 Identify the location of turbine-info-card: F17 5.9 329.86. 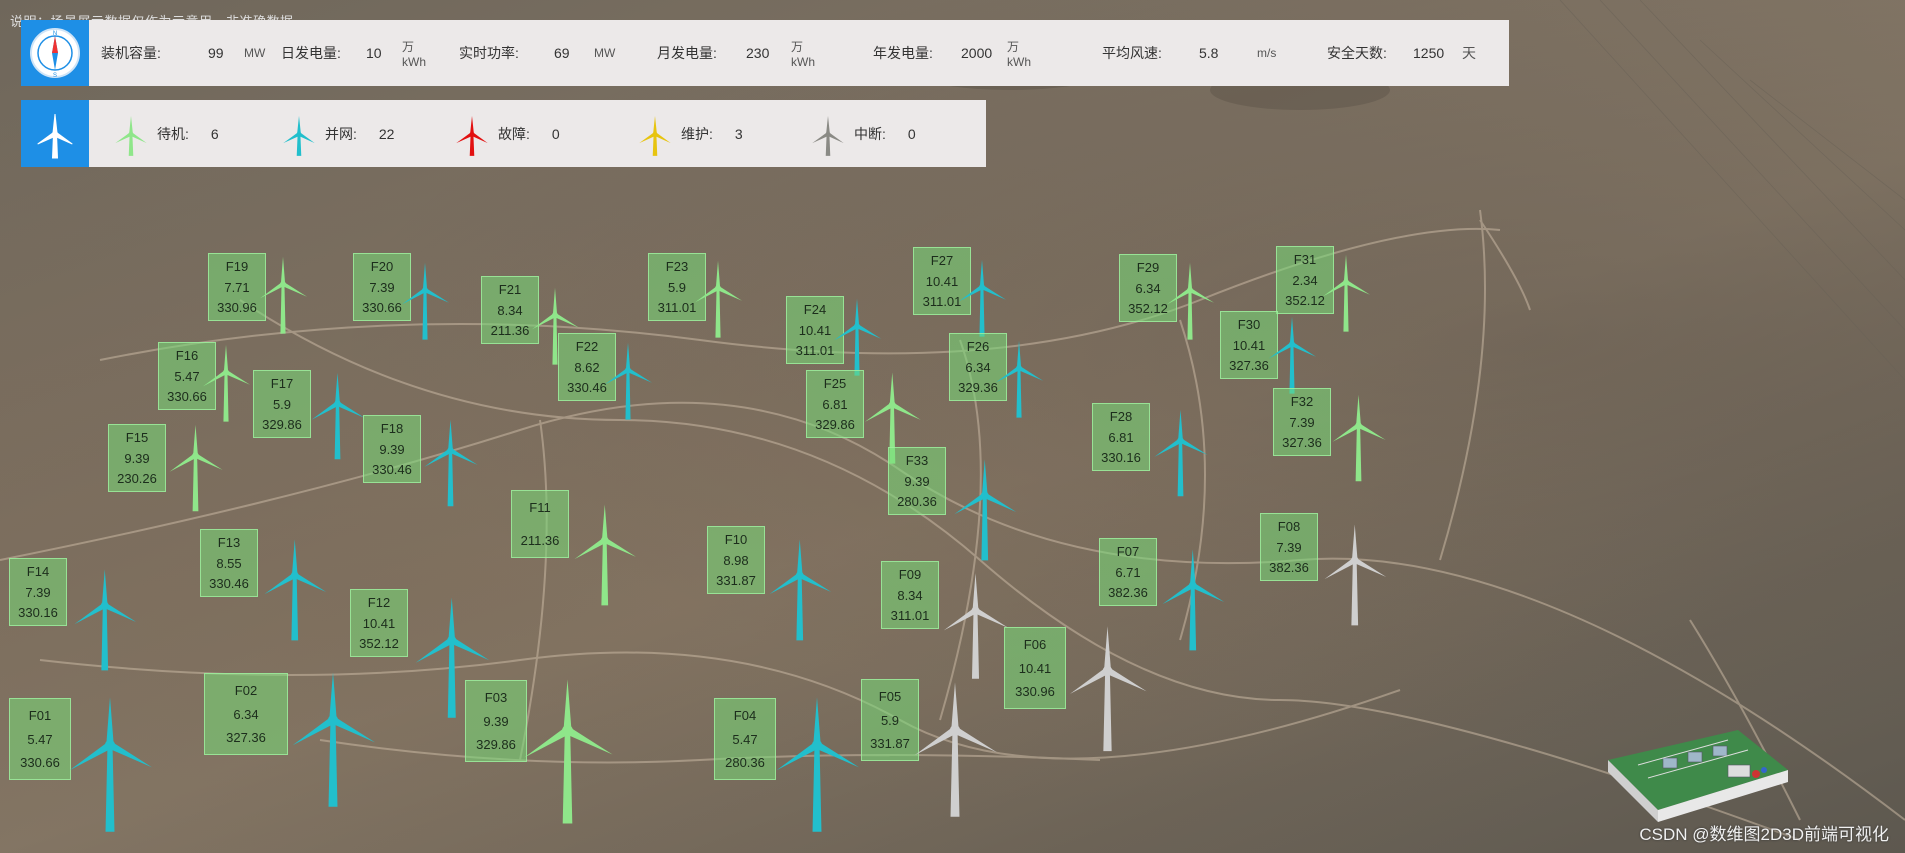
(282, 404).